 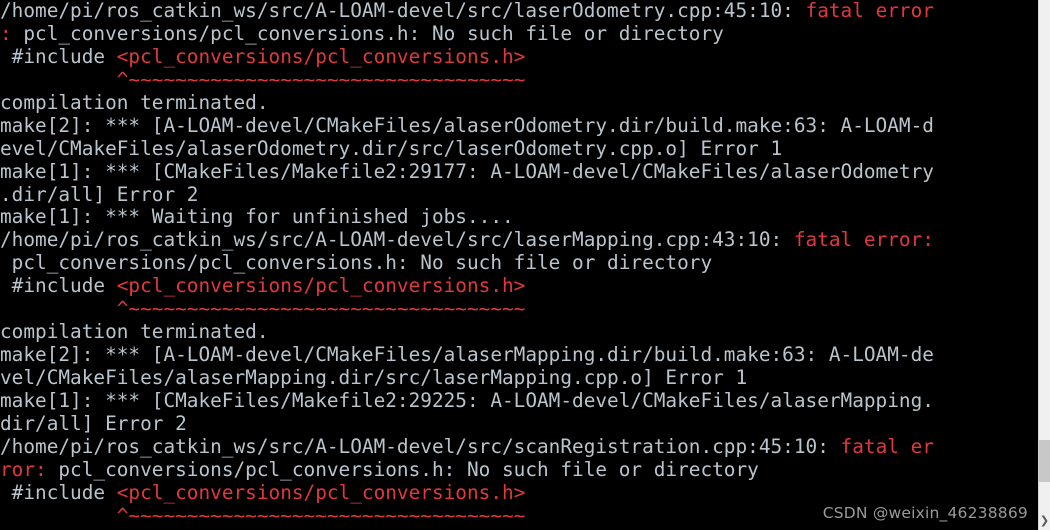 I want to click on terminal-text-segment: fatal error:, so click(x=863, y=240).